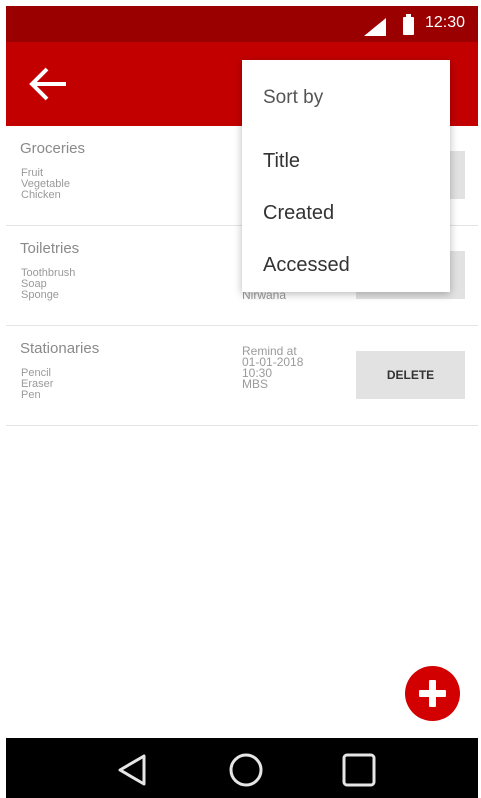  Describe the element at coordinates (37, 384) in the screenshot. I see `list-entries: Pencil Eraser Pen` at that location.